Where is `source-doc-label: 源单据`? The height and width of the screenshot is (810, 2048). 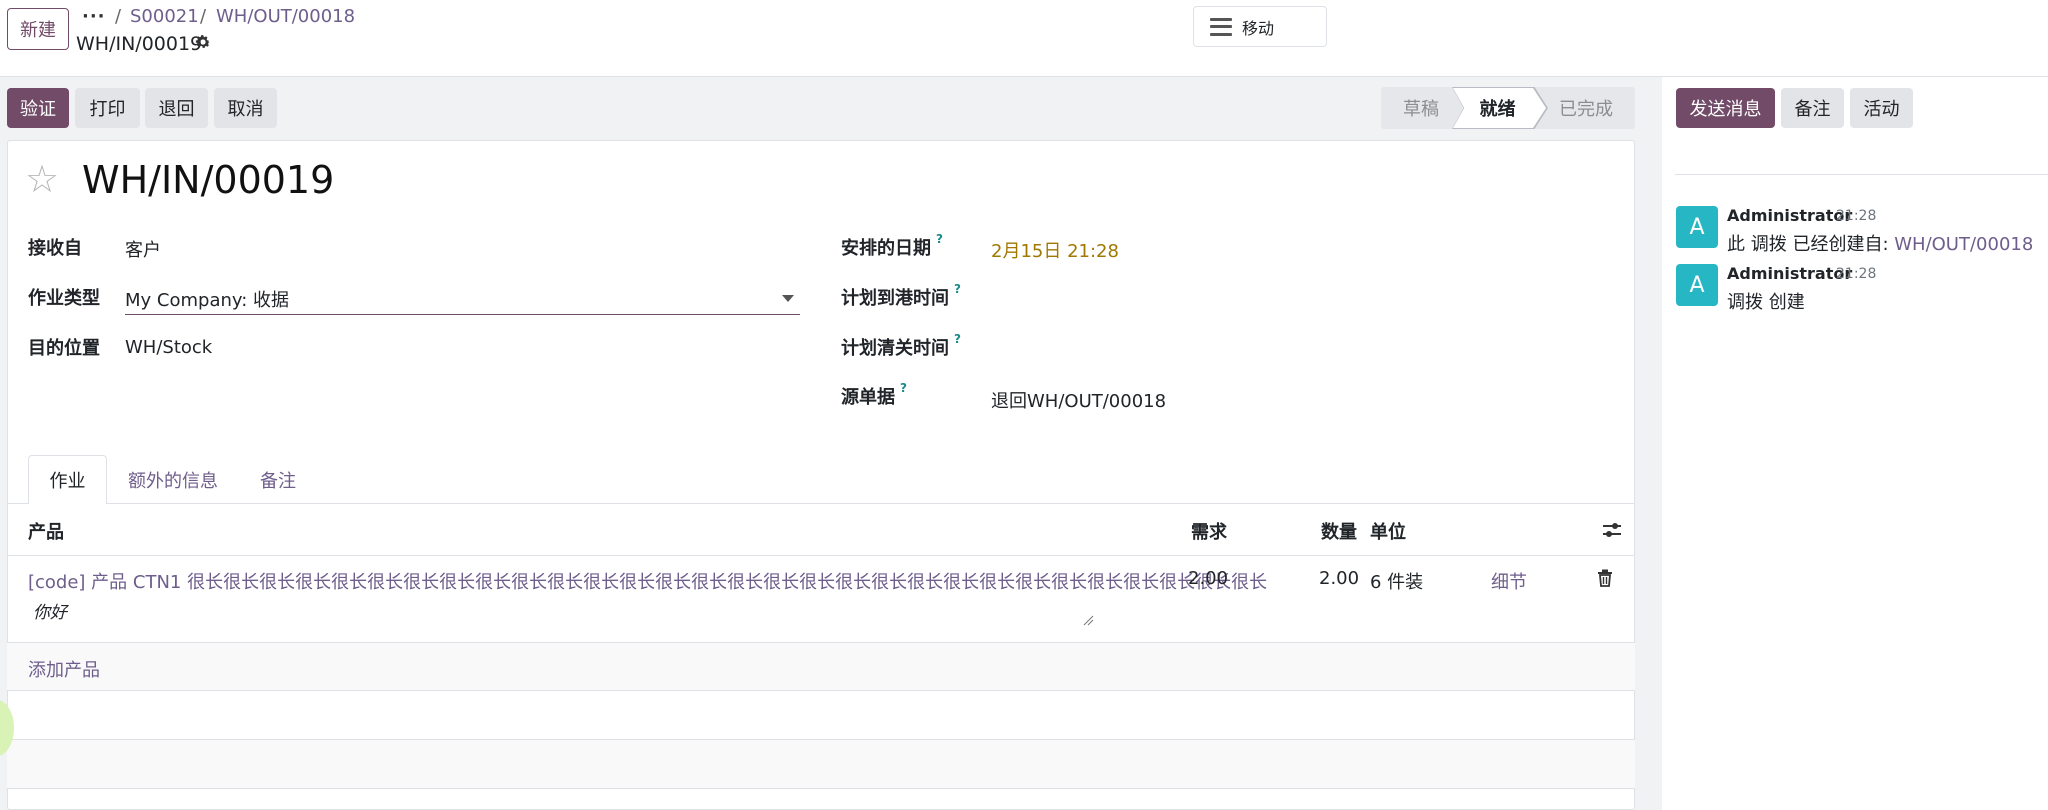 source-doc-label: 源单据 is located at coordinates (868, 397).